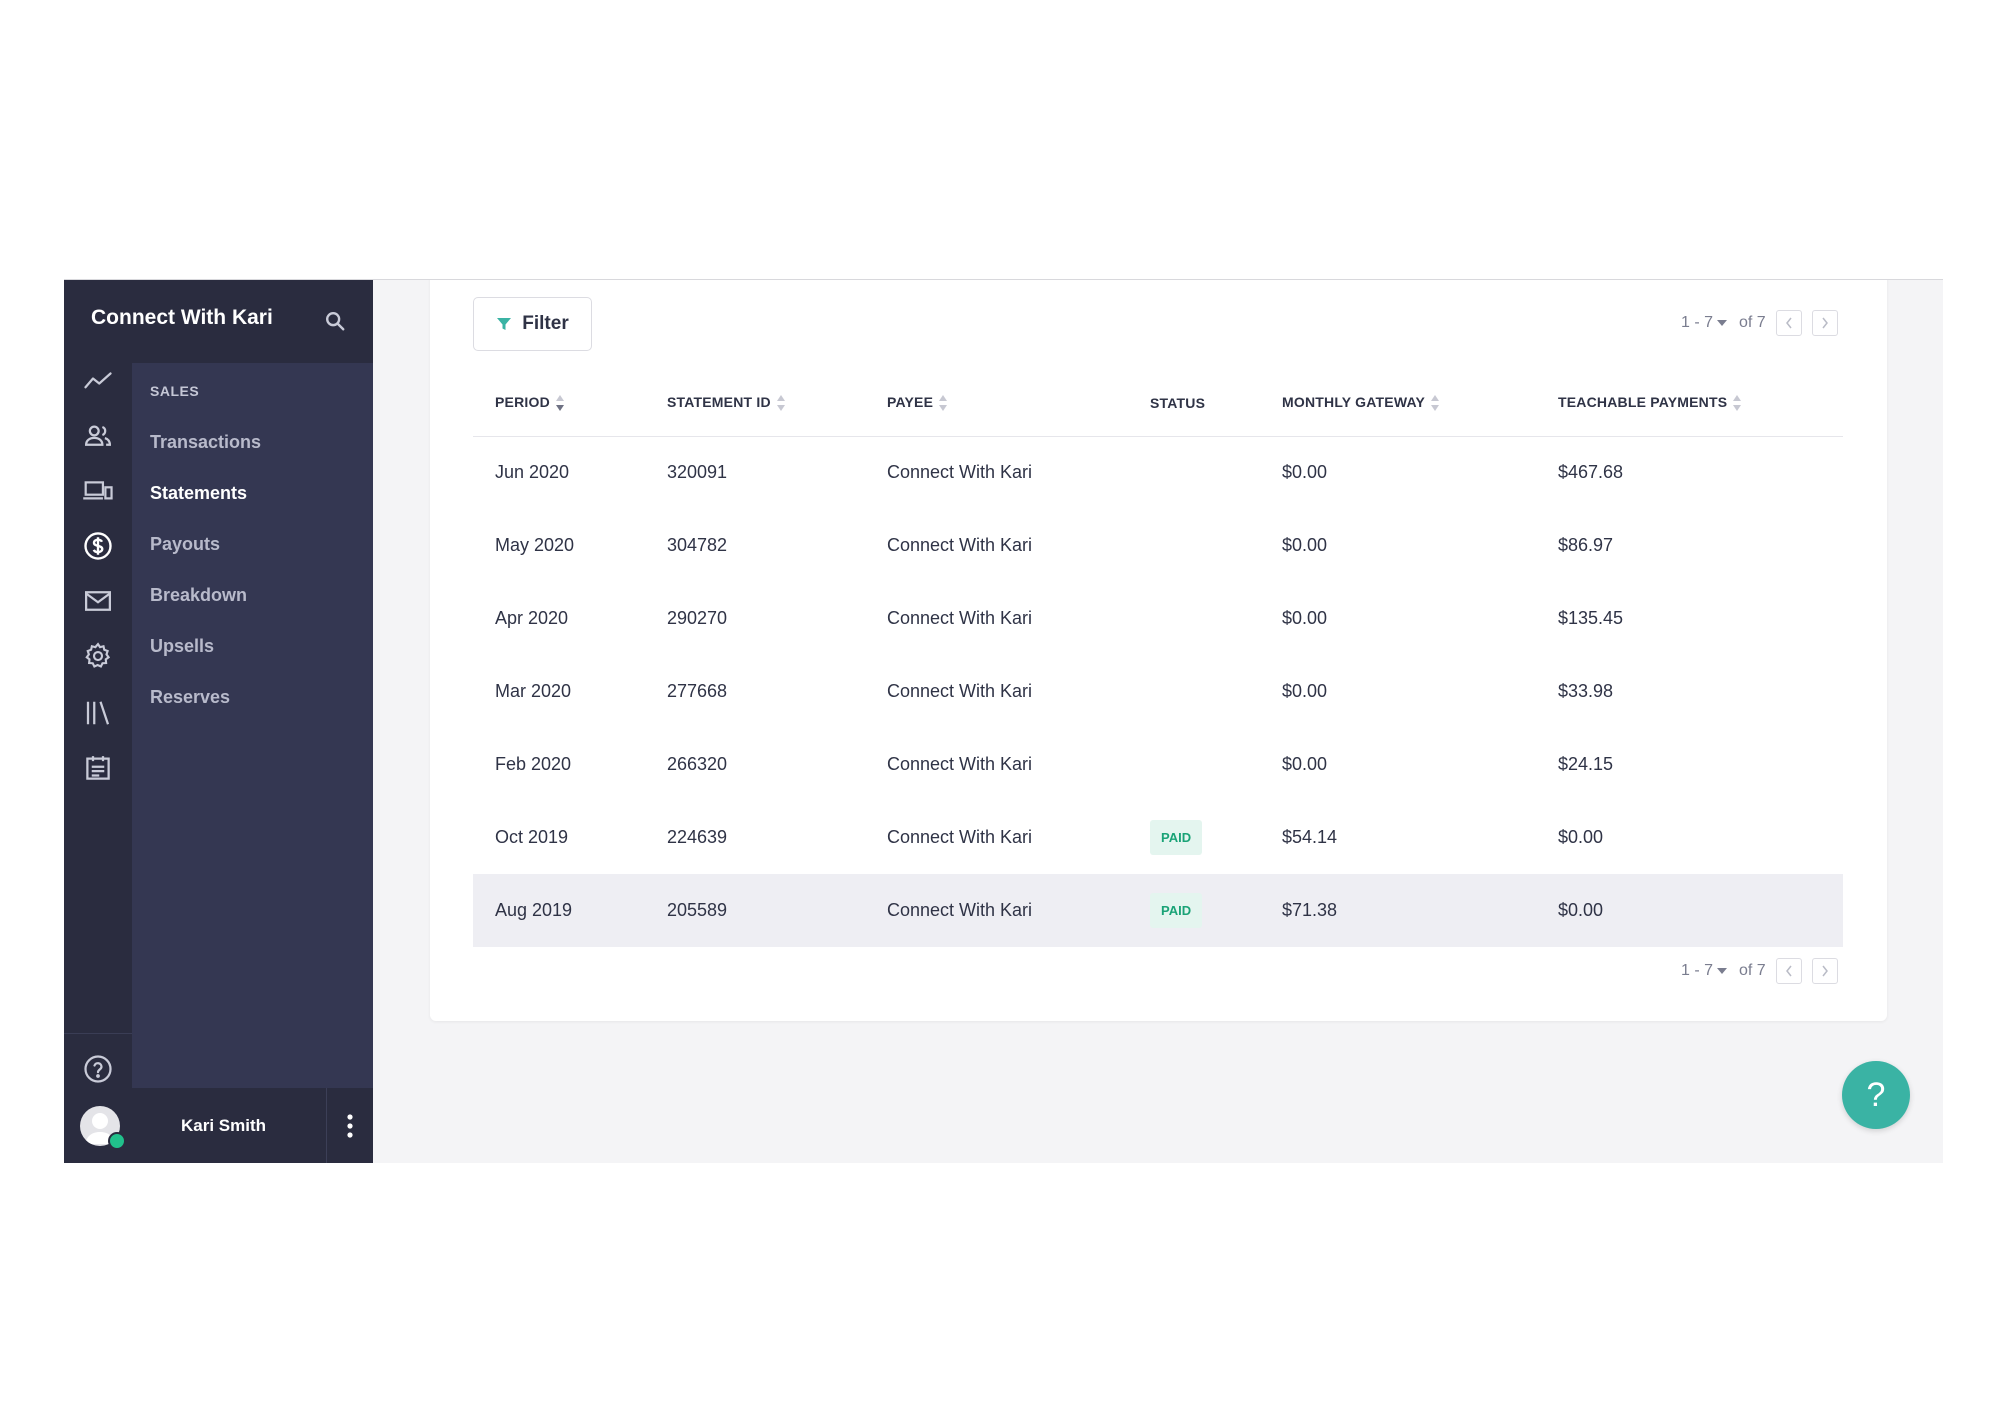  I want to click on column-header-monthly-gateway: MONTHLY GATEWAY, so click(1398, 404).